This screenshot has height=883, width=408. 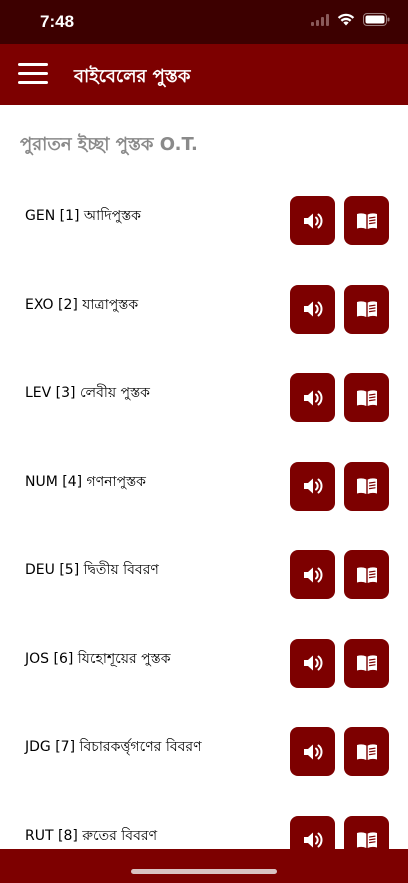 I want to click on status-time: 7:48, so click(x=57, y=21).